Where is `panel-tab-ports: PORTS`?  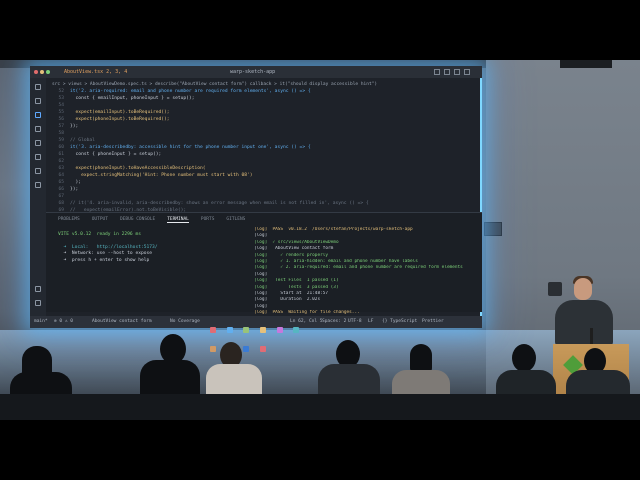 panel-tab-ports: PORTS is located at coordinates (208, 219).